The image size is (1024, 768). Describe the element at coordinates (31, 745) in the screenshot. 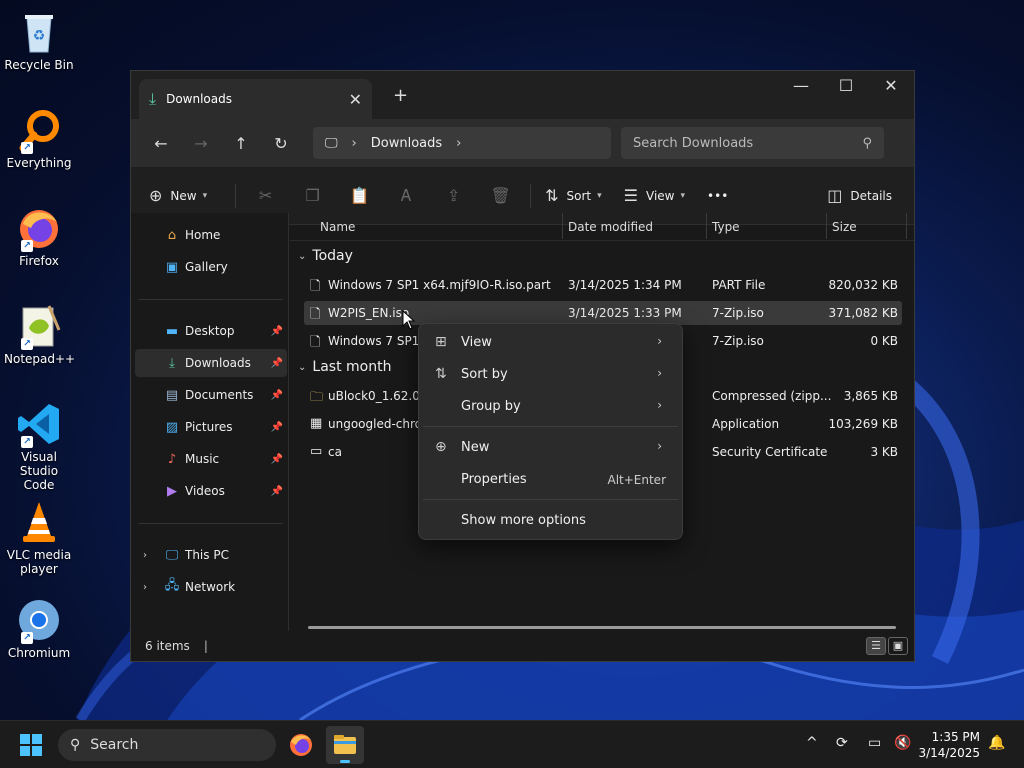

I see `start-button` at that location.